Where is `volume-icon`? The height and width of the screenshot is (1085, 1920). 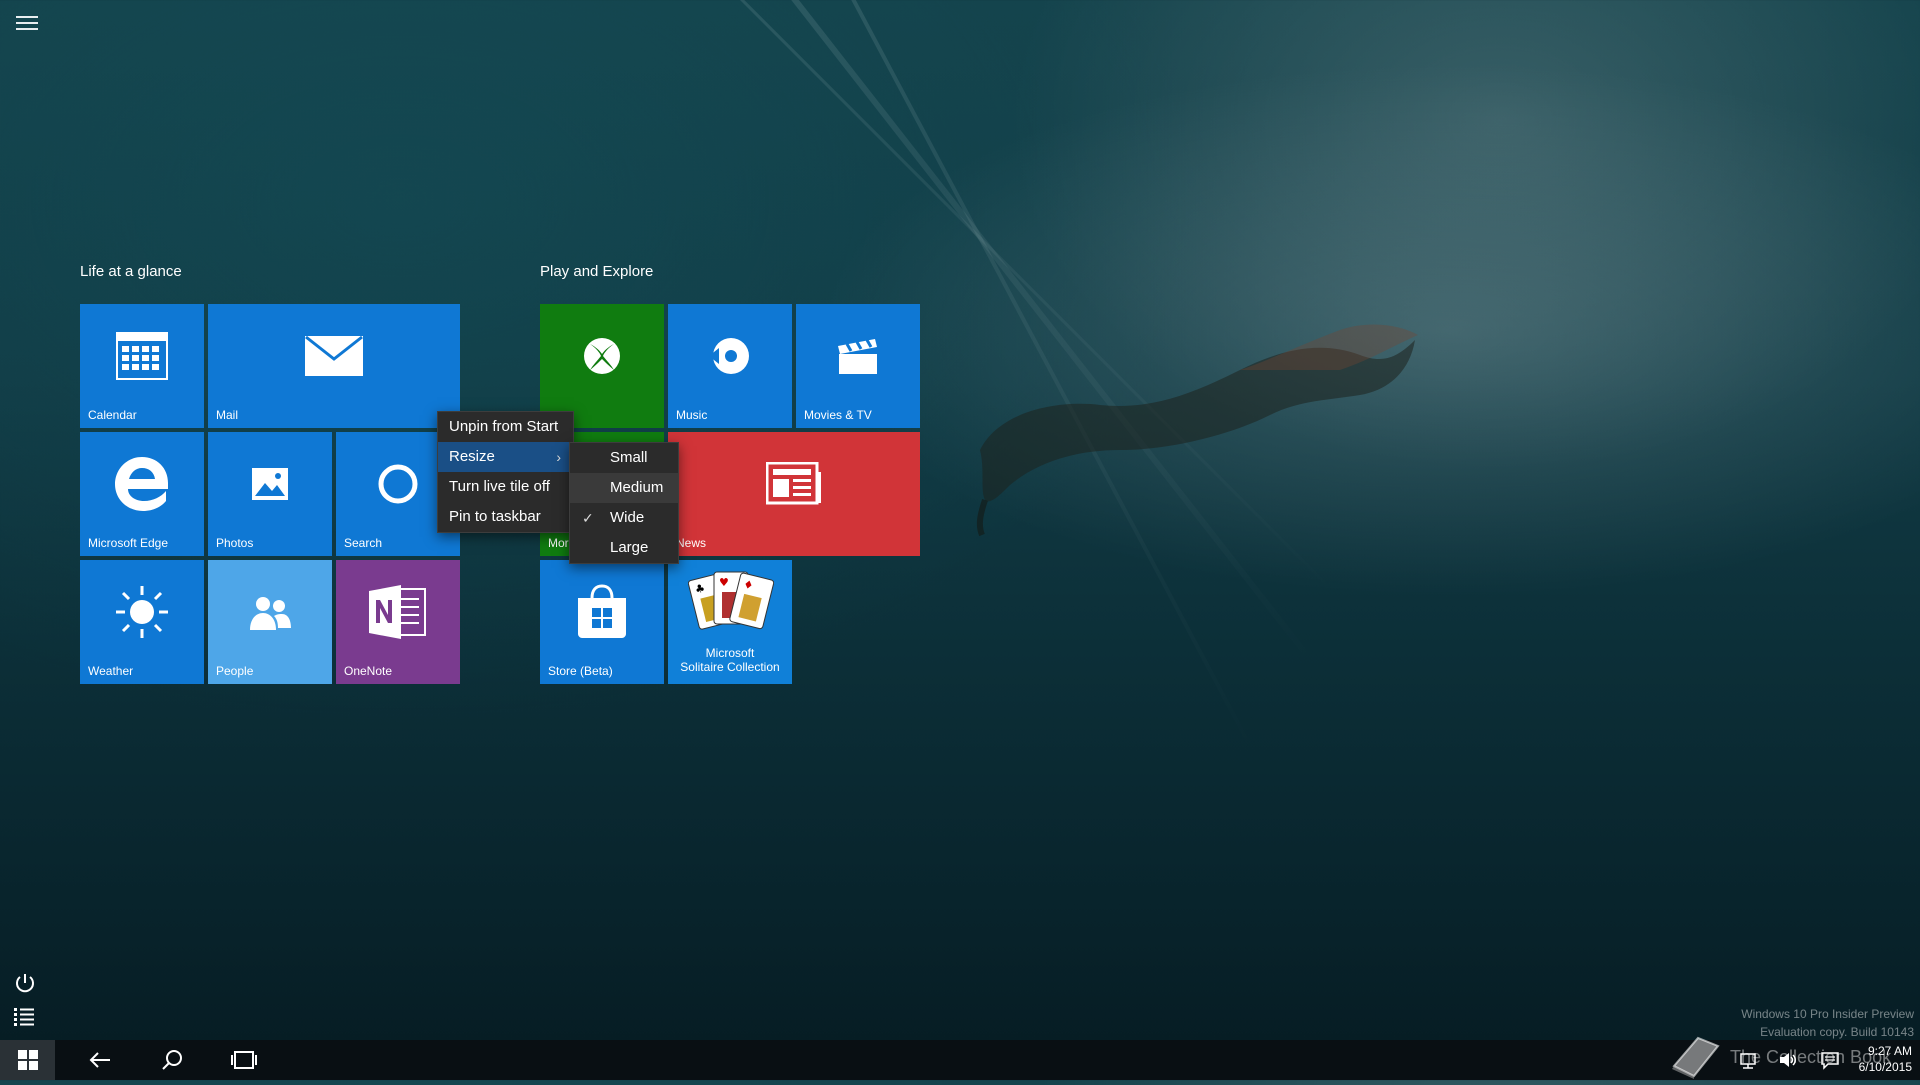 volume-icon is located at coordinates (1788, 1060).